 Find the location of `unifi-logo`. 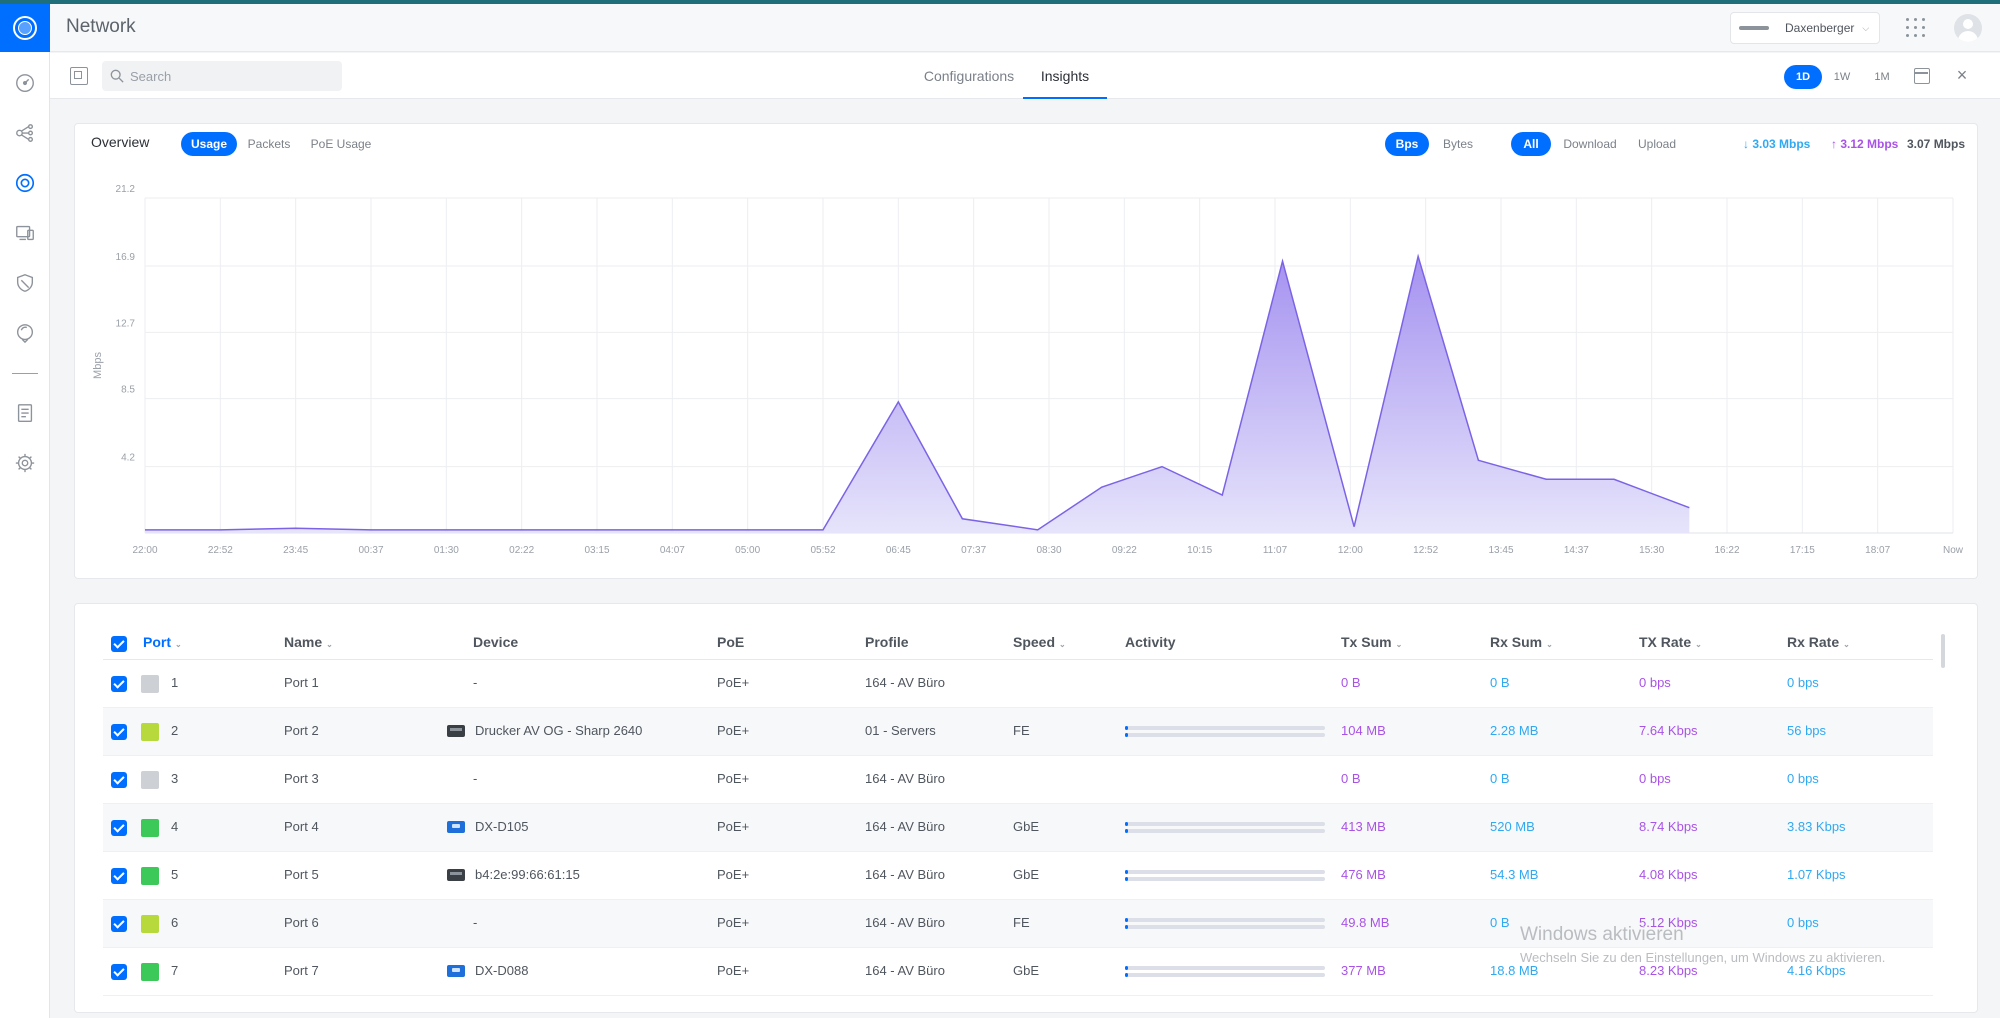

unifi-logo is located at coordinates (25, 28).